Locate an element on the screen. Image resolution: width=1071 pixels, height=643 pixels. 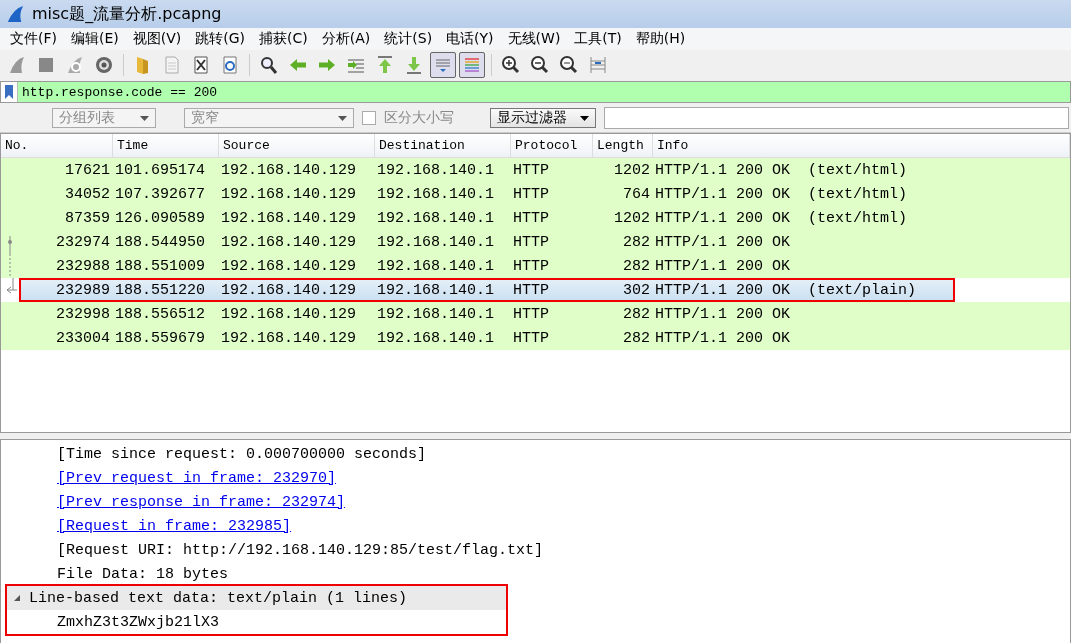
column-header: Info is located at coordinates (861, 145).